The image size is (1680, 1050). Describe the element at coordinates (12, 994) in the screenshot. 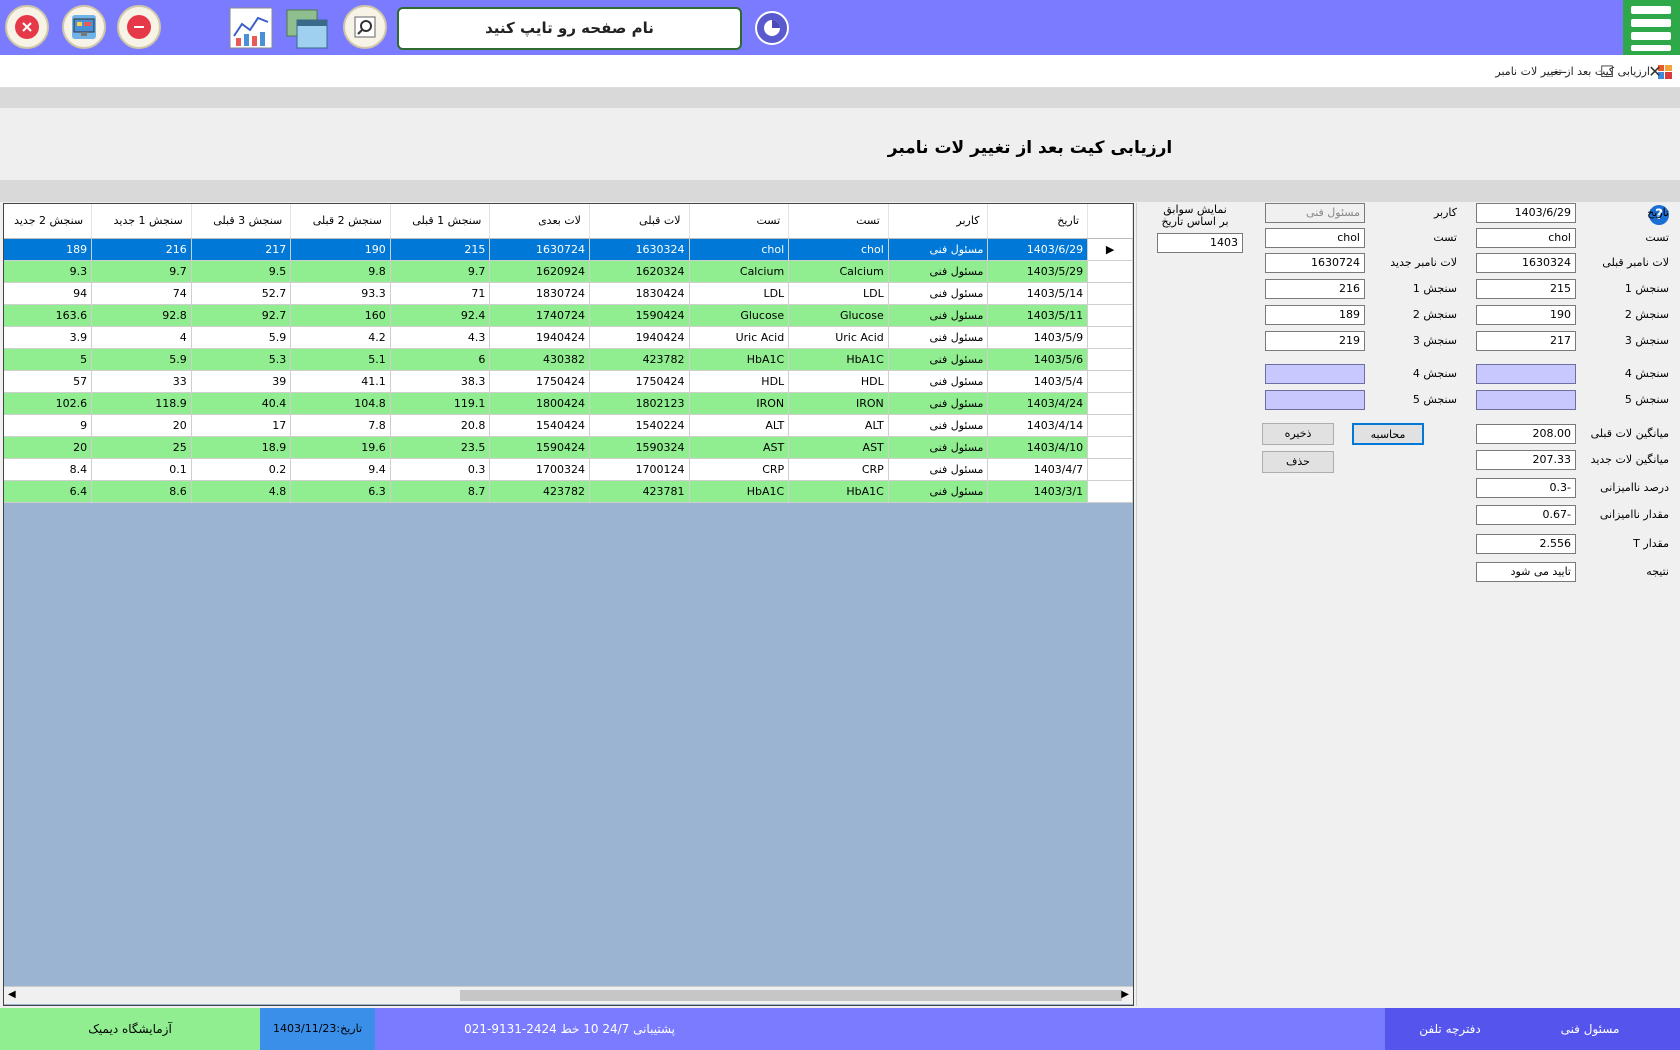

I see `scroll-left-icon: ◀` at that location.